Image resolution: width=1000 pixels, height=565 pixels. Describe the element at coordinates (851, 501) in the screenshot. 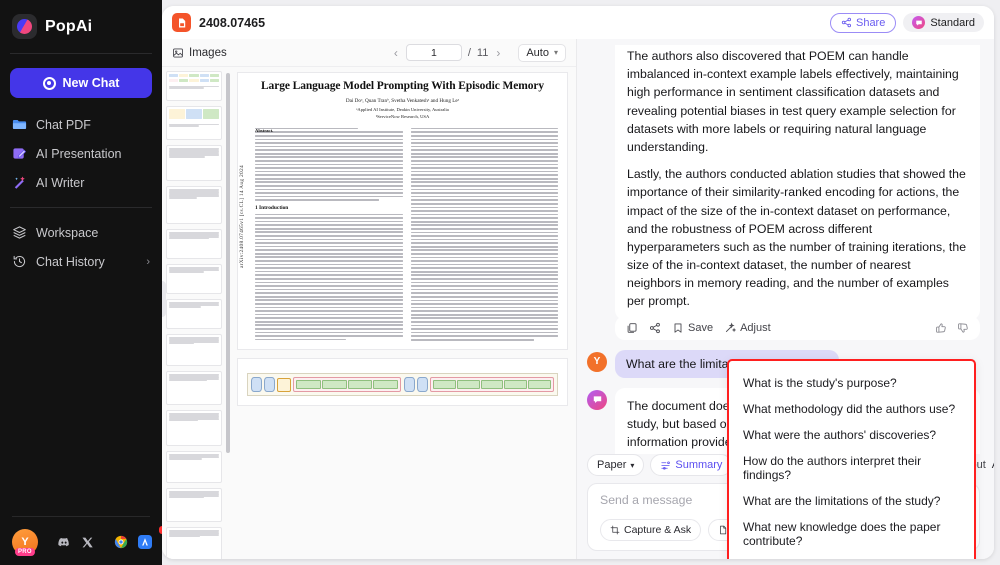

I see `suggestion-item: What are the limitations of the study?` at that location.